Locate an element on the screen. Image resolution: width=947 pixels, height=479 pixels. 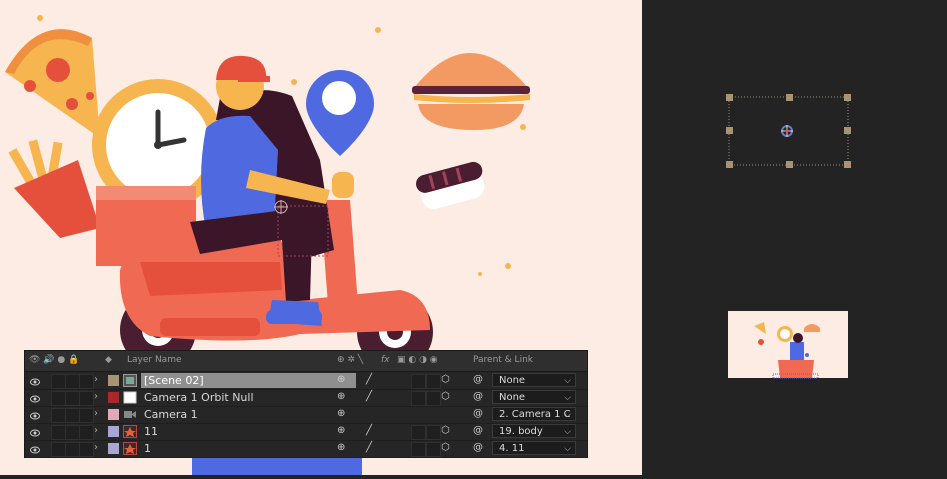
layer-row: › Camera 1 Orbit Null ⊕ ╱ ⬡ @ None ⌵ is located at coordinates (306, 398).